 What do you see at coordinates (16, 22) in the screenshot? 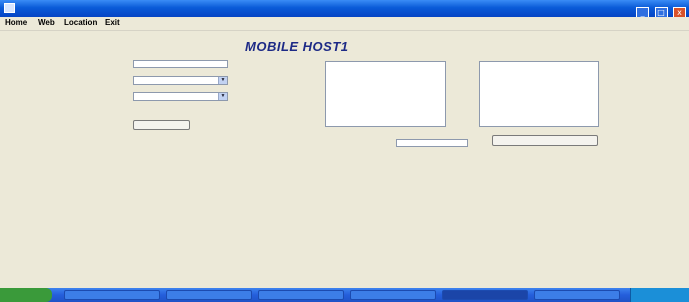
I see `menu-item-home: Home` at bounding box center [16, 22].